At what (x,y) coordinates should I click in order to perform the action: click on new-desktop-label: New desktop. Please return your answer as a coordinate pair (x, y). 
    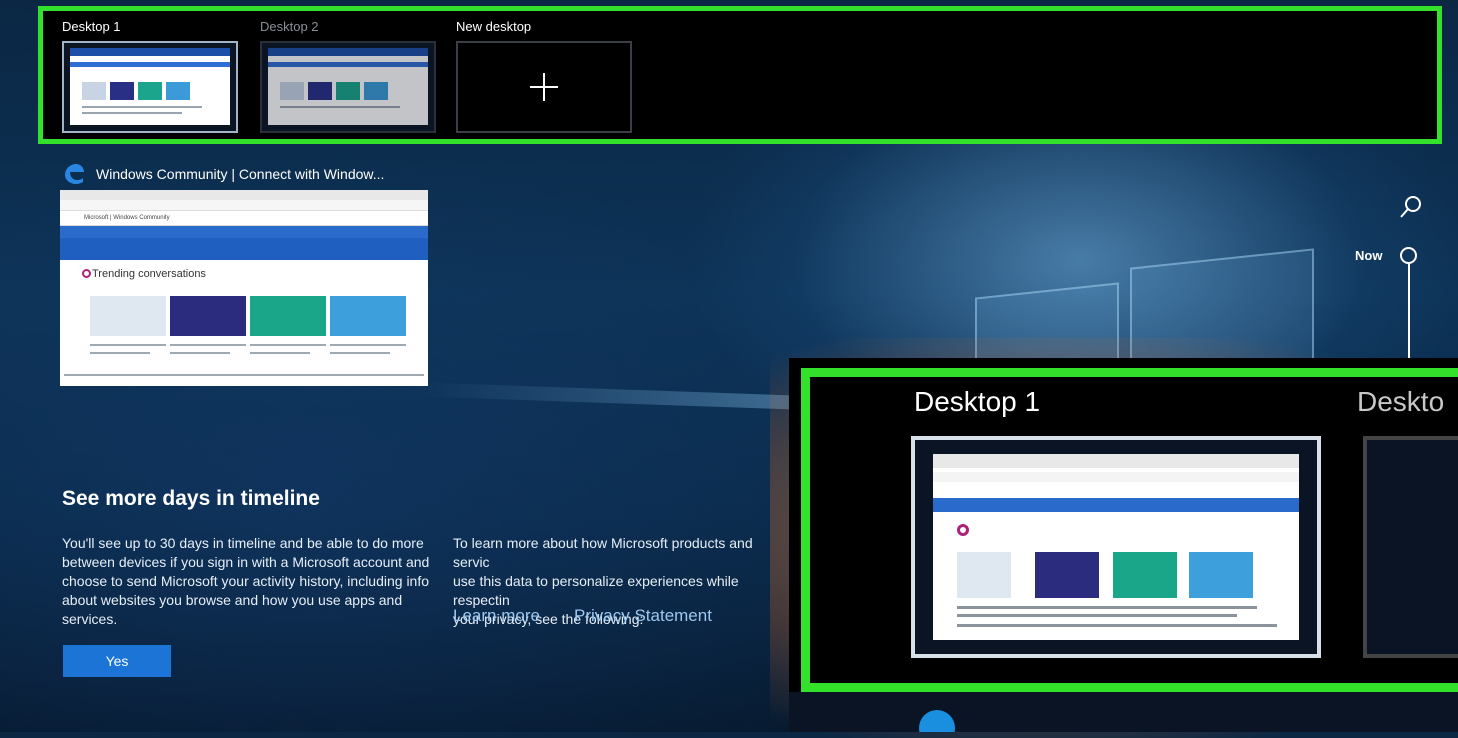
    Looking at the image, I should click on (494, 26).